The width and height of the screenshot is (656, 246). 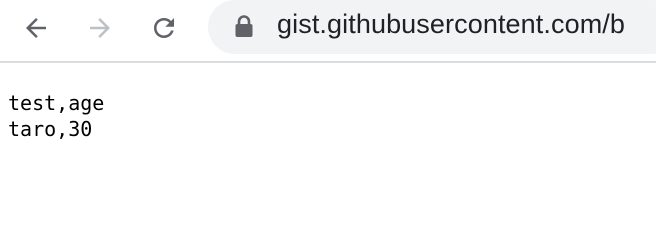 What do you see at coordinates (56, 103) in the screenshot?
I see `text-line: test,age` at bounding box center [56, 103].